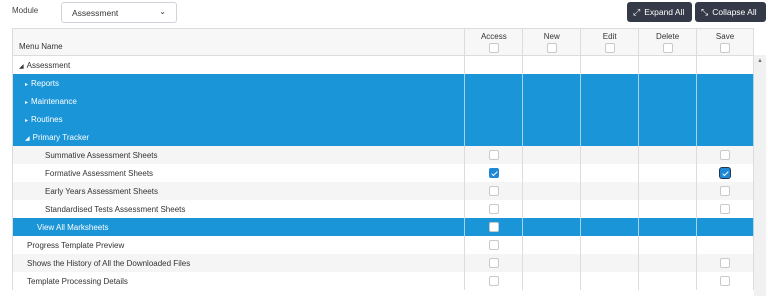 This screenshot has height=296, width=768. I want to click on tree-row-maintenance: ▸ Maintenance, so click(383, 101).